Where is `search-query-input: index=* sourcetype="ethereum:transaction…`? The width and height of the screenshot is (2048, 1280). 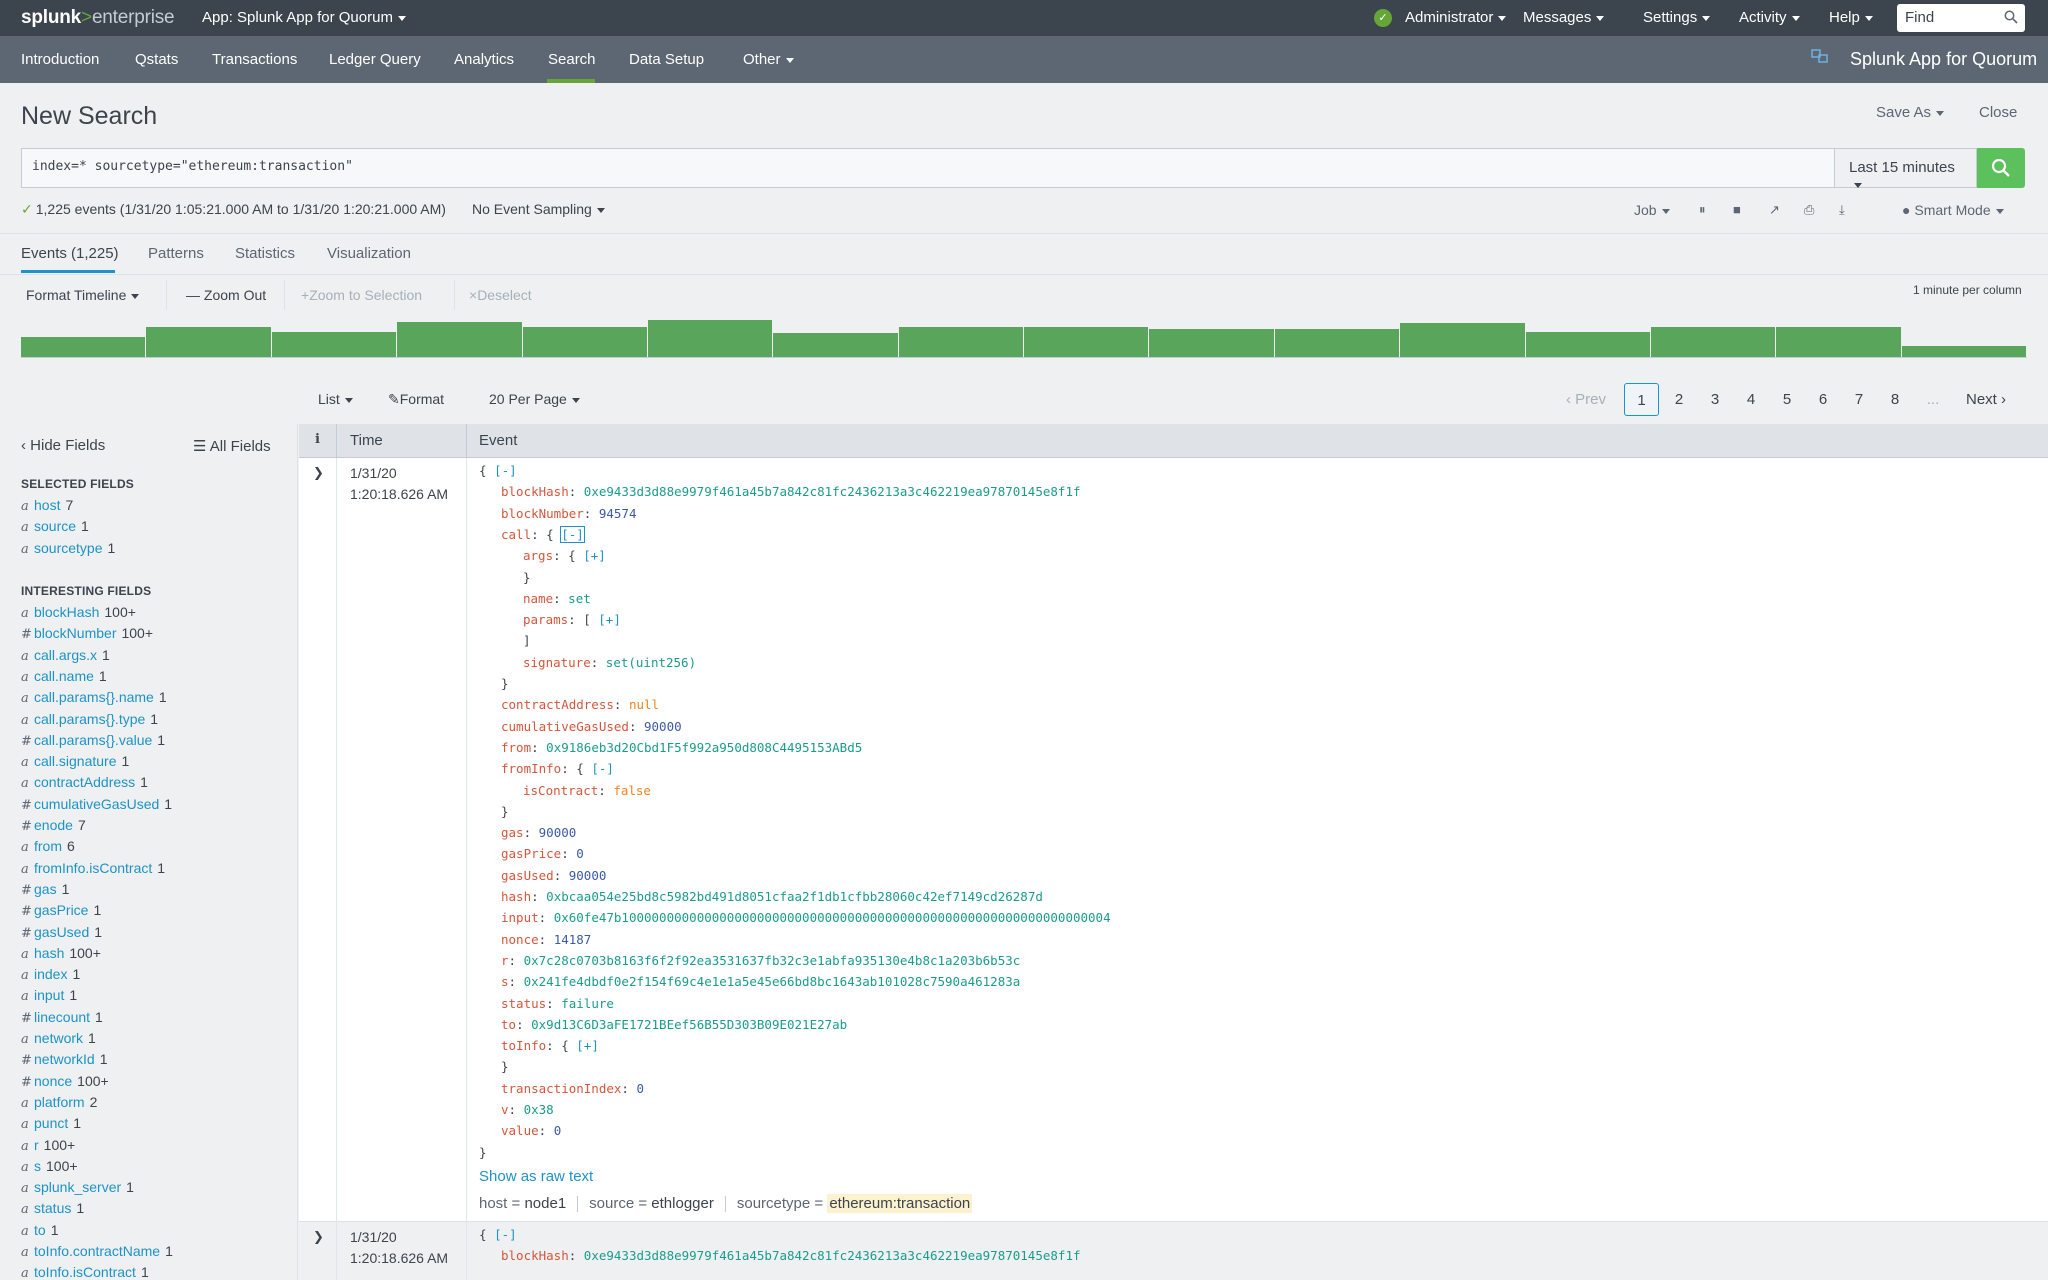 search-query-input: index=* sourcetype="ethereum:transaction… is located at coordinates (927, 168).